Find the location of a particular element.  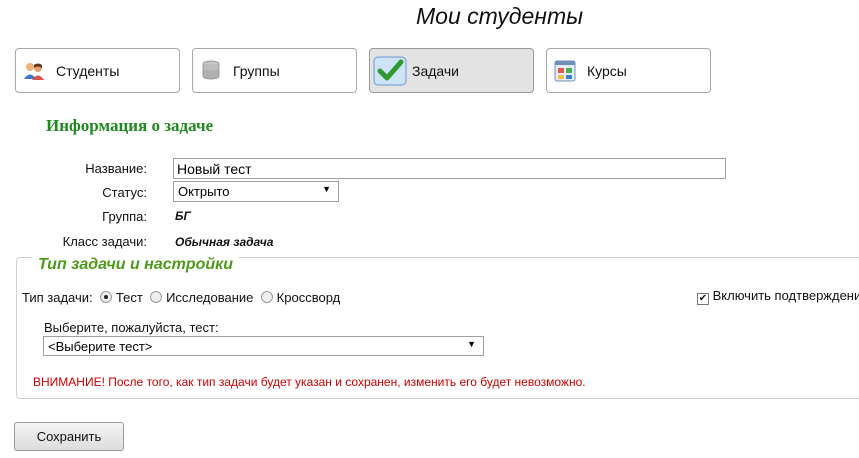

tab-tasks: Задачи is located at coordinates (451, 70).